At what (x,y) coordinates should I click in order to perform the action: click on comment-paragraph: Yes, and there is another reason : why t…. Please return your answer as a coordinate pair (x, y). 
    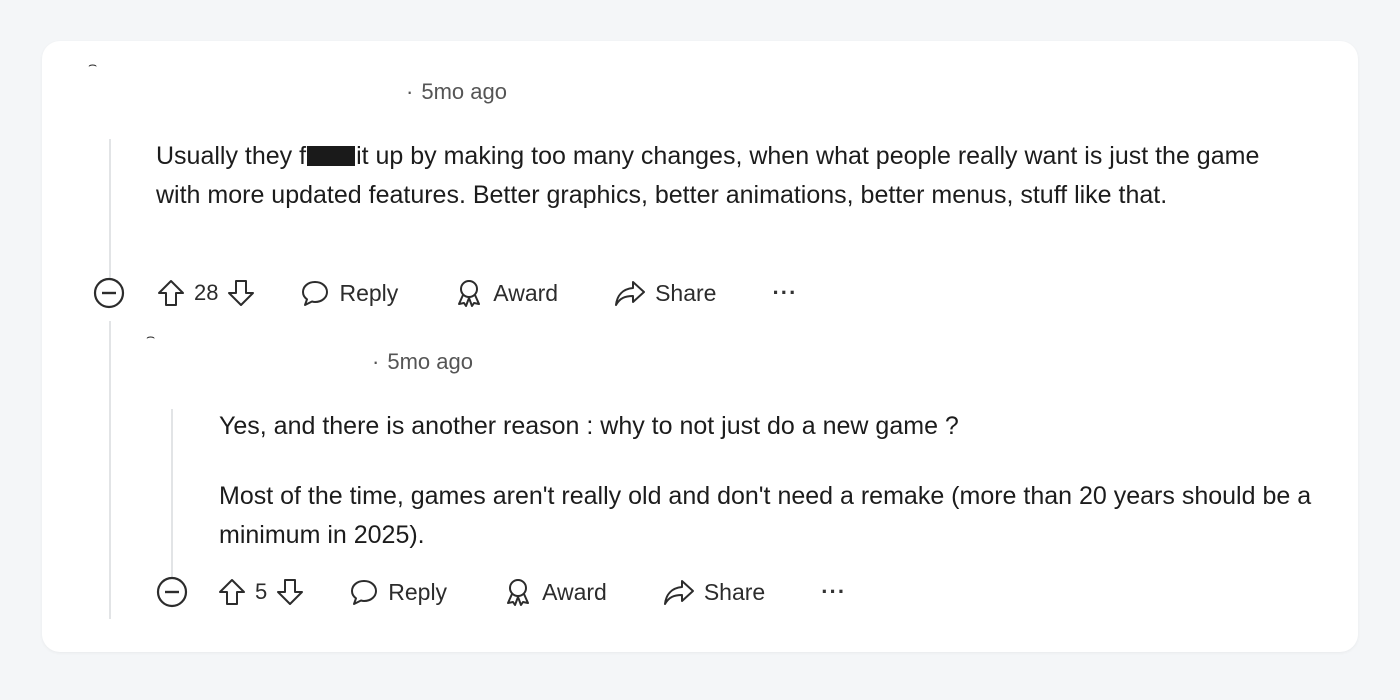
    Looking at the image, I should click on (589, 426).